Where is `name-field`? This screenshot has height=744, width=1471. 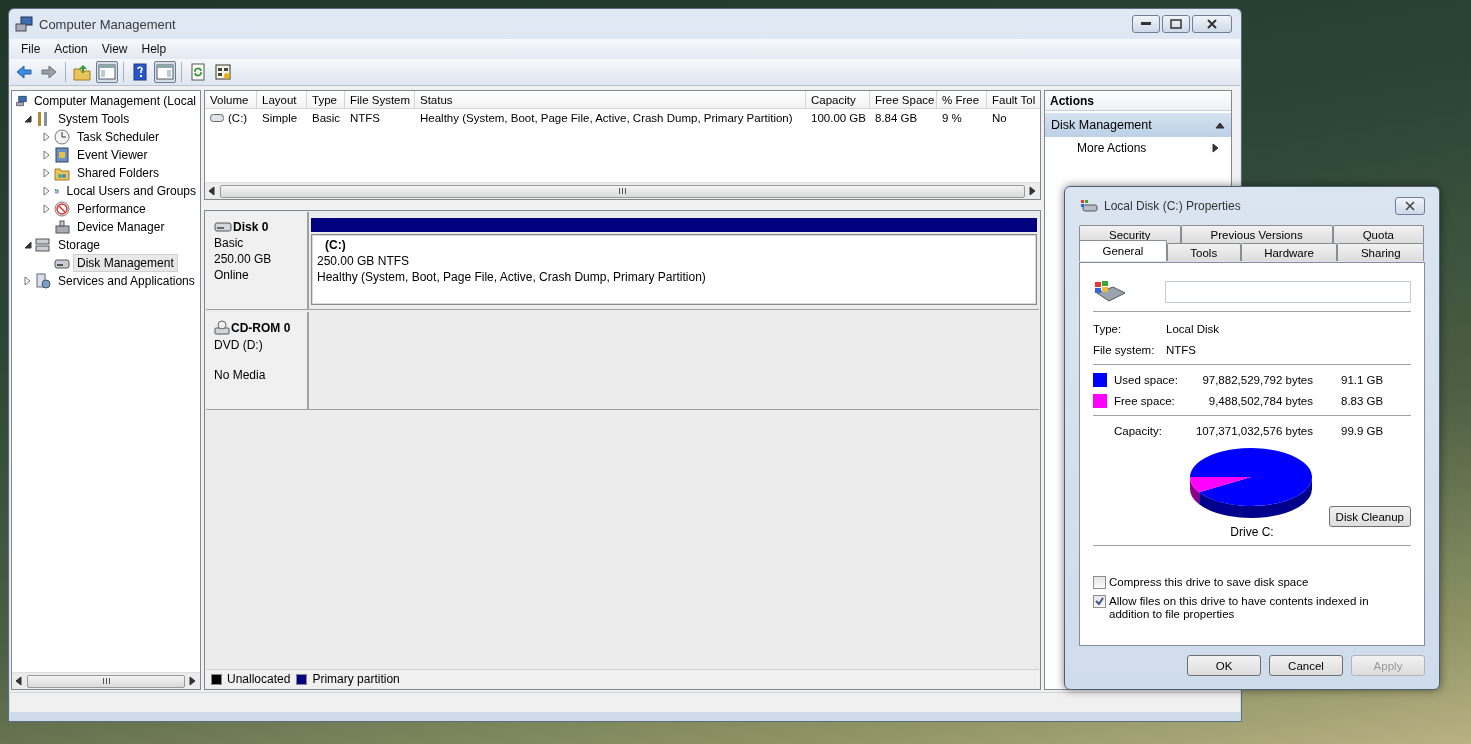 name-field is located at coordinates (1288, 292).